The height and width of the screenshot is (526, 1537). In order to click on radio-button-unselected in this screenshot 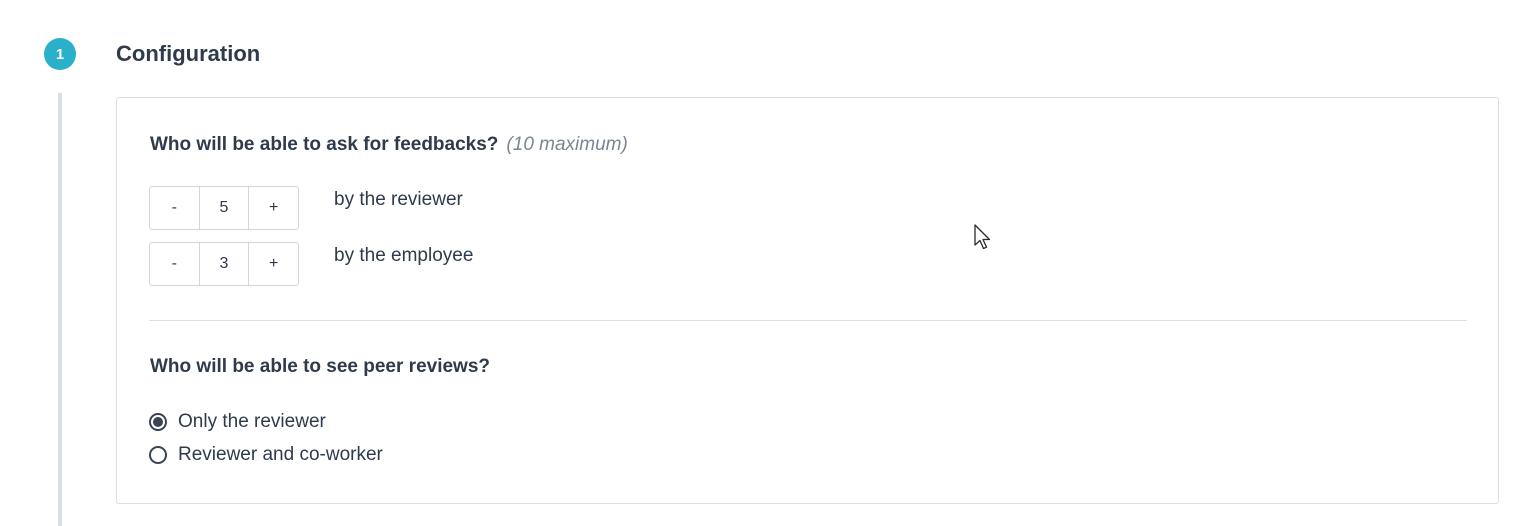, I will do `click(158, 455)`.